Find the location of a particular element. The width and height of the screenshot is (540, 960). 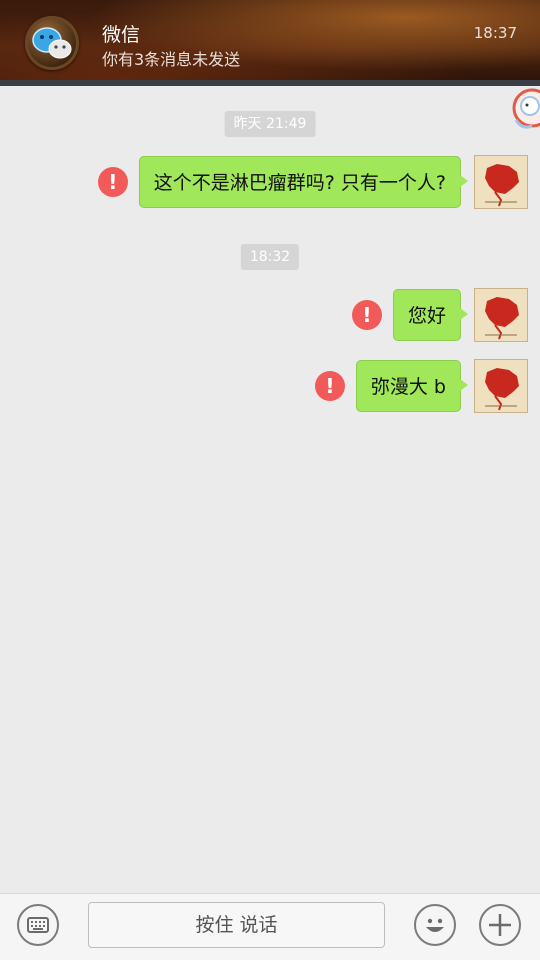

chat-input-bar: 按住 说话 is located at coordinates (270, 926).